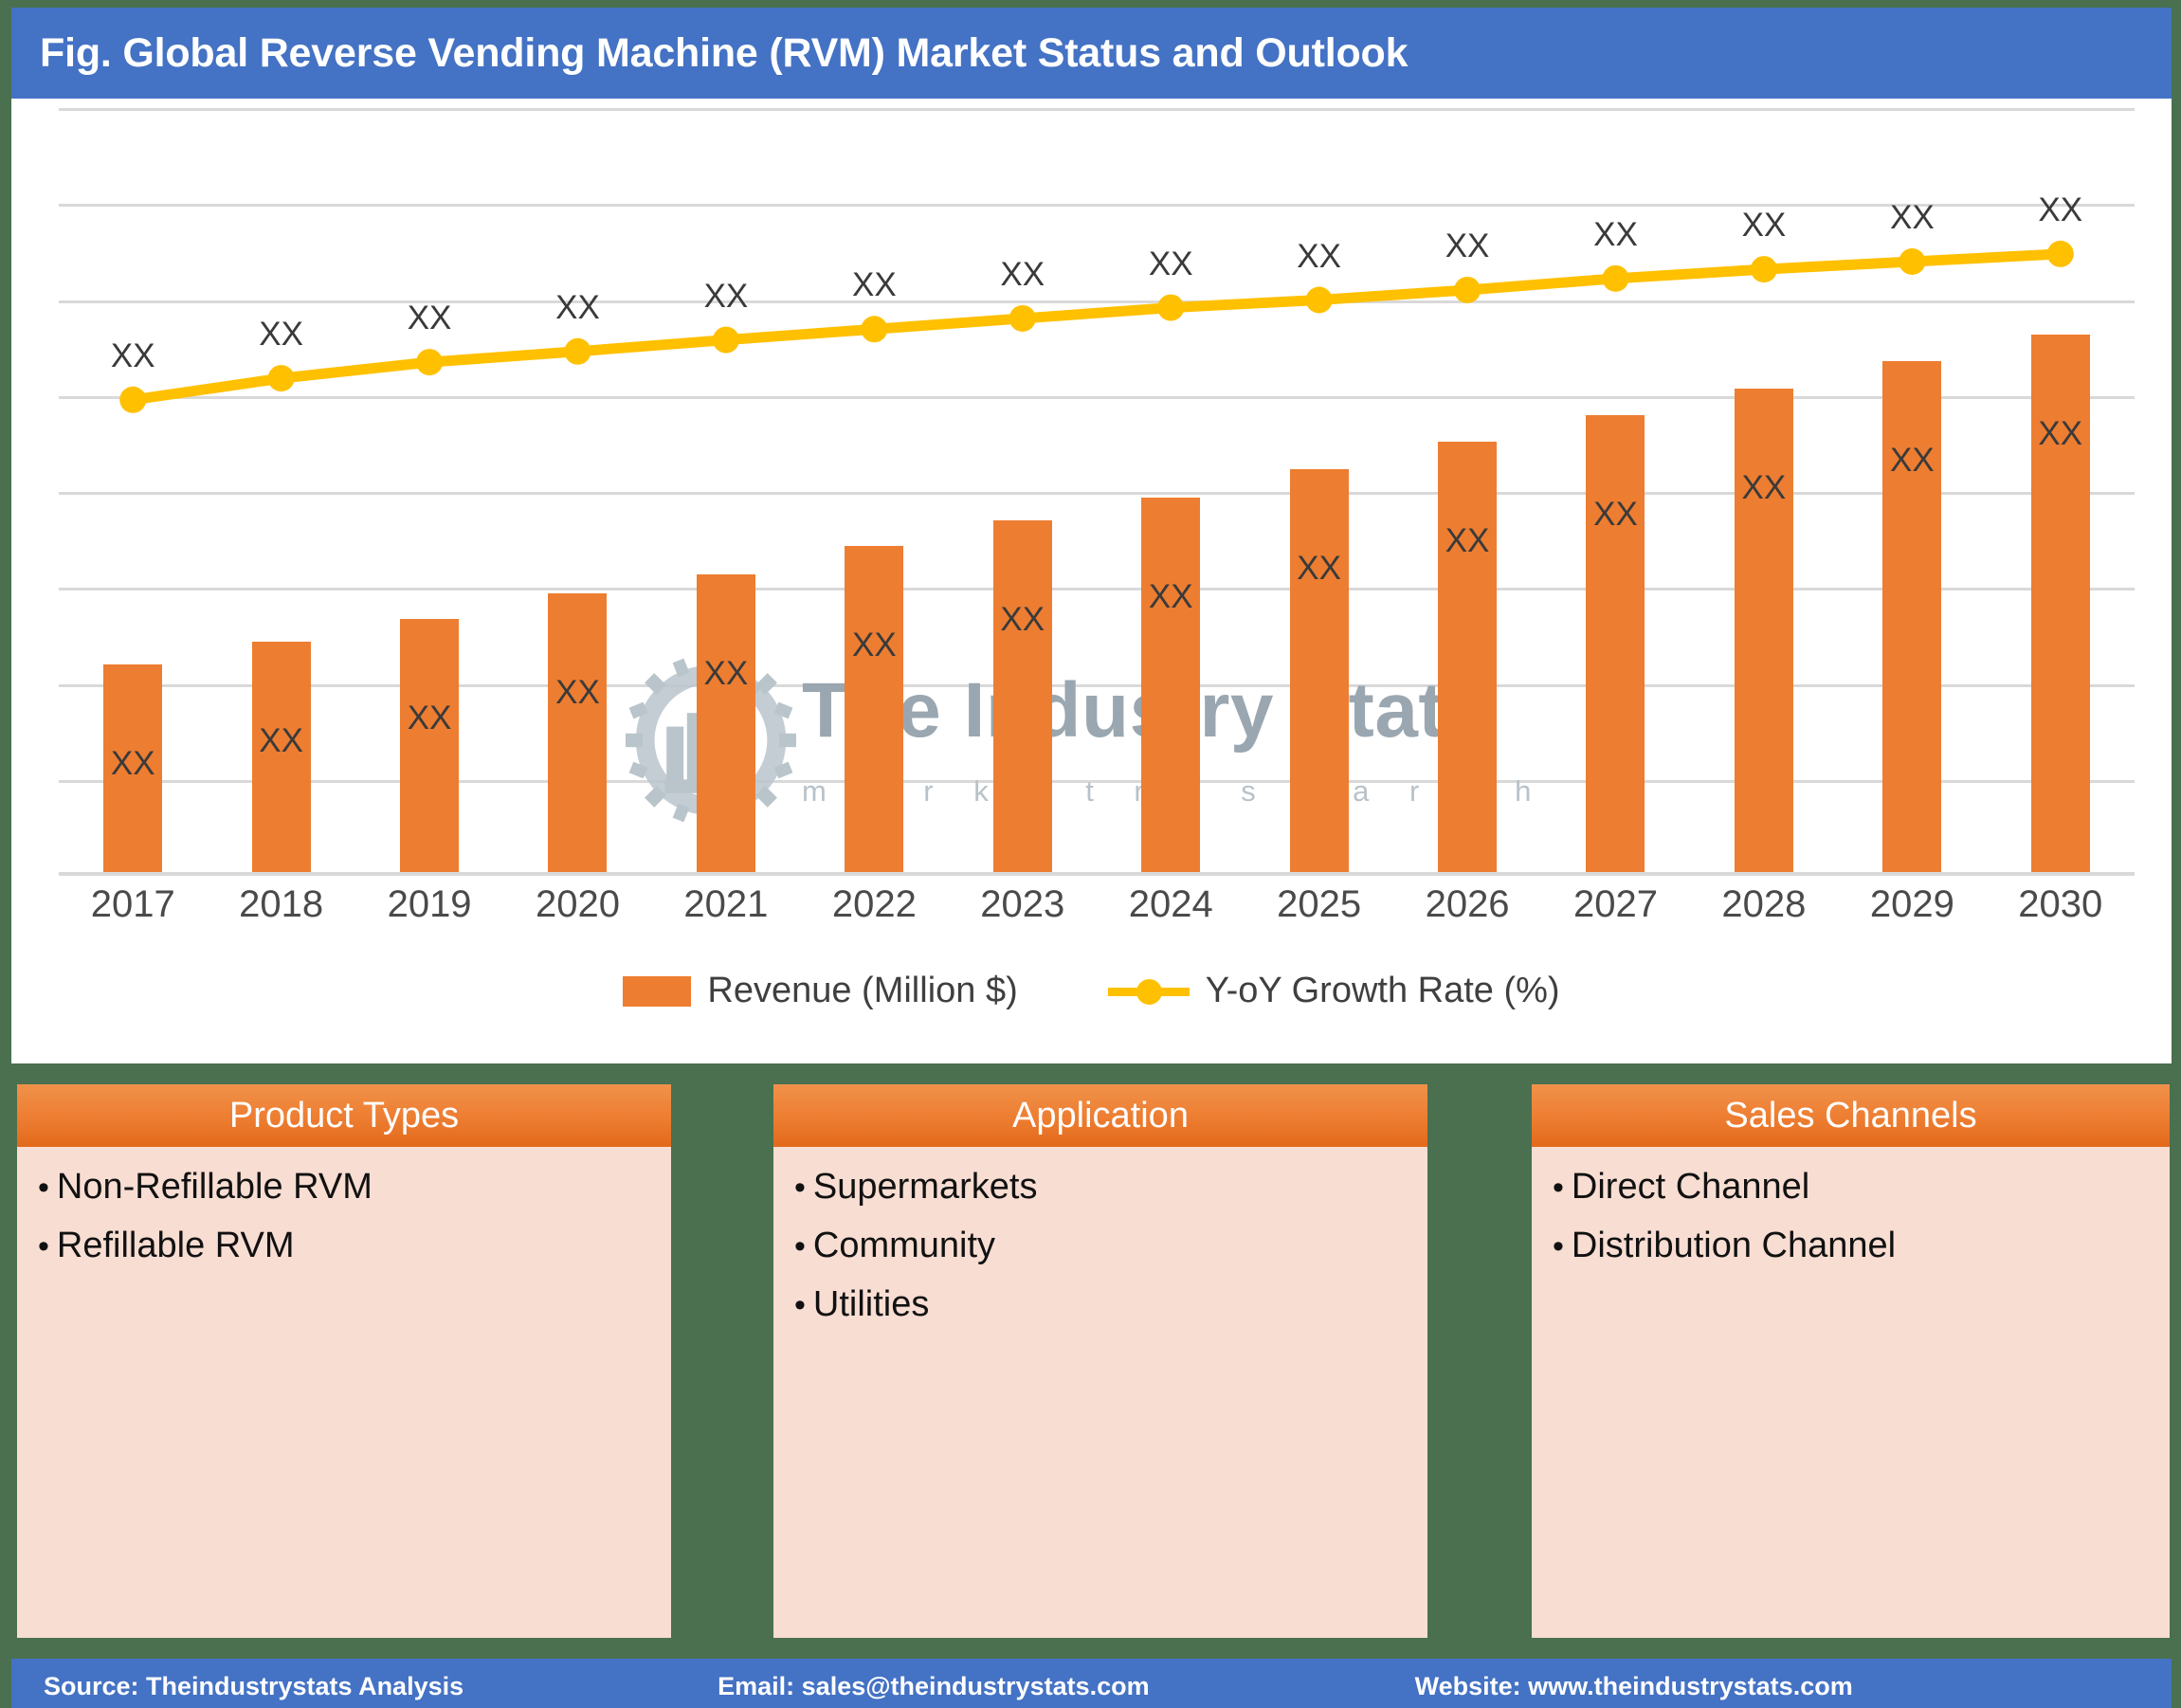 This screenshot has width=2181, height=1708. What do you see at coordinates (281, 904) in the screenshot?
I see `x-axis-tick-label: 2018` at bounding box center [281, 904].